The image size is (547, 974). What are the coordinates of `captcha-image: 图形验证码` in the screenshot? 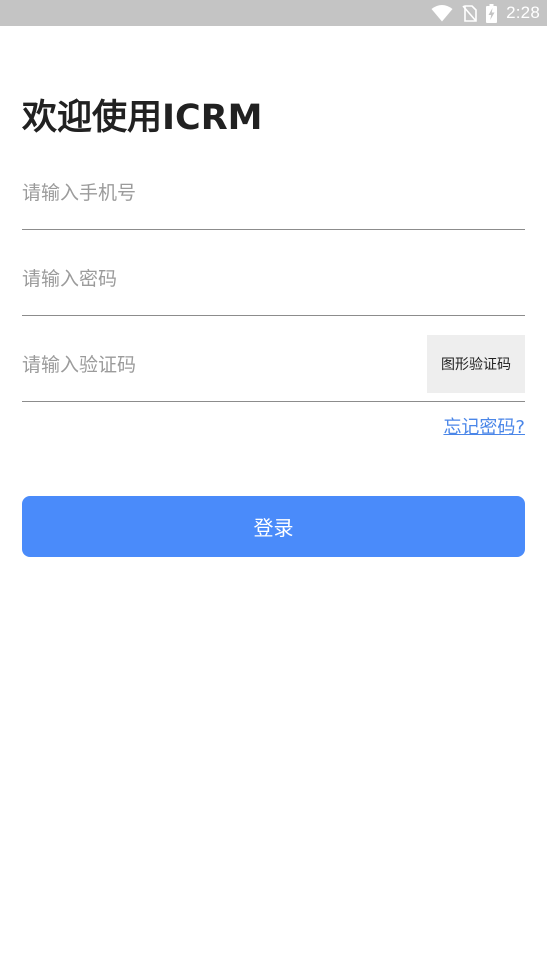 It's located at (476, 364).